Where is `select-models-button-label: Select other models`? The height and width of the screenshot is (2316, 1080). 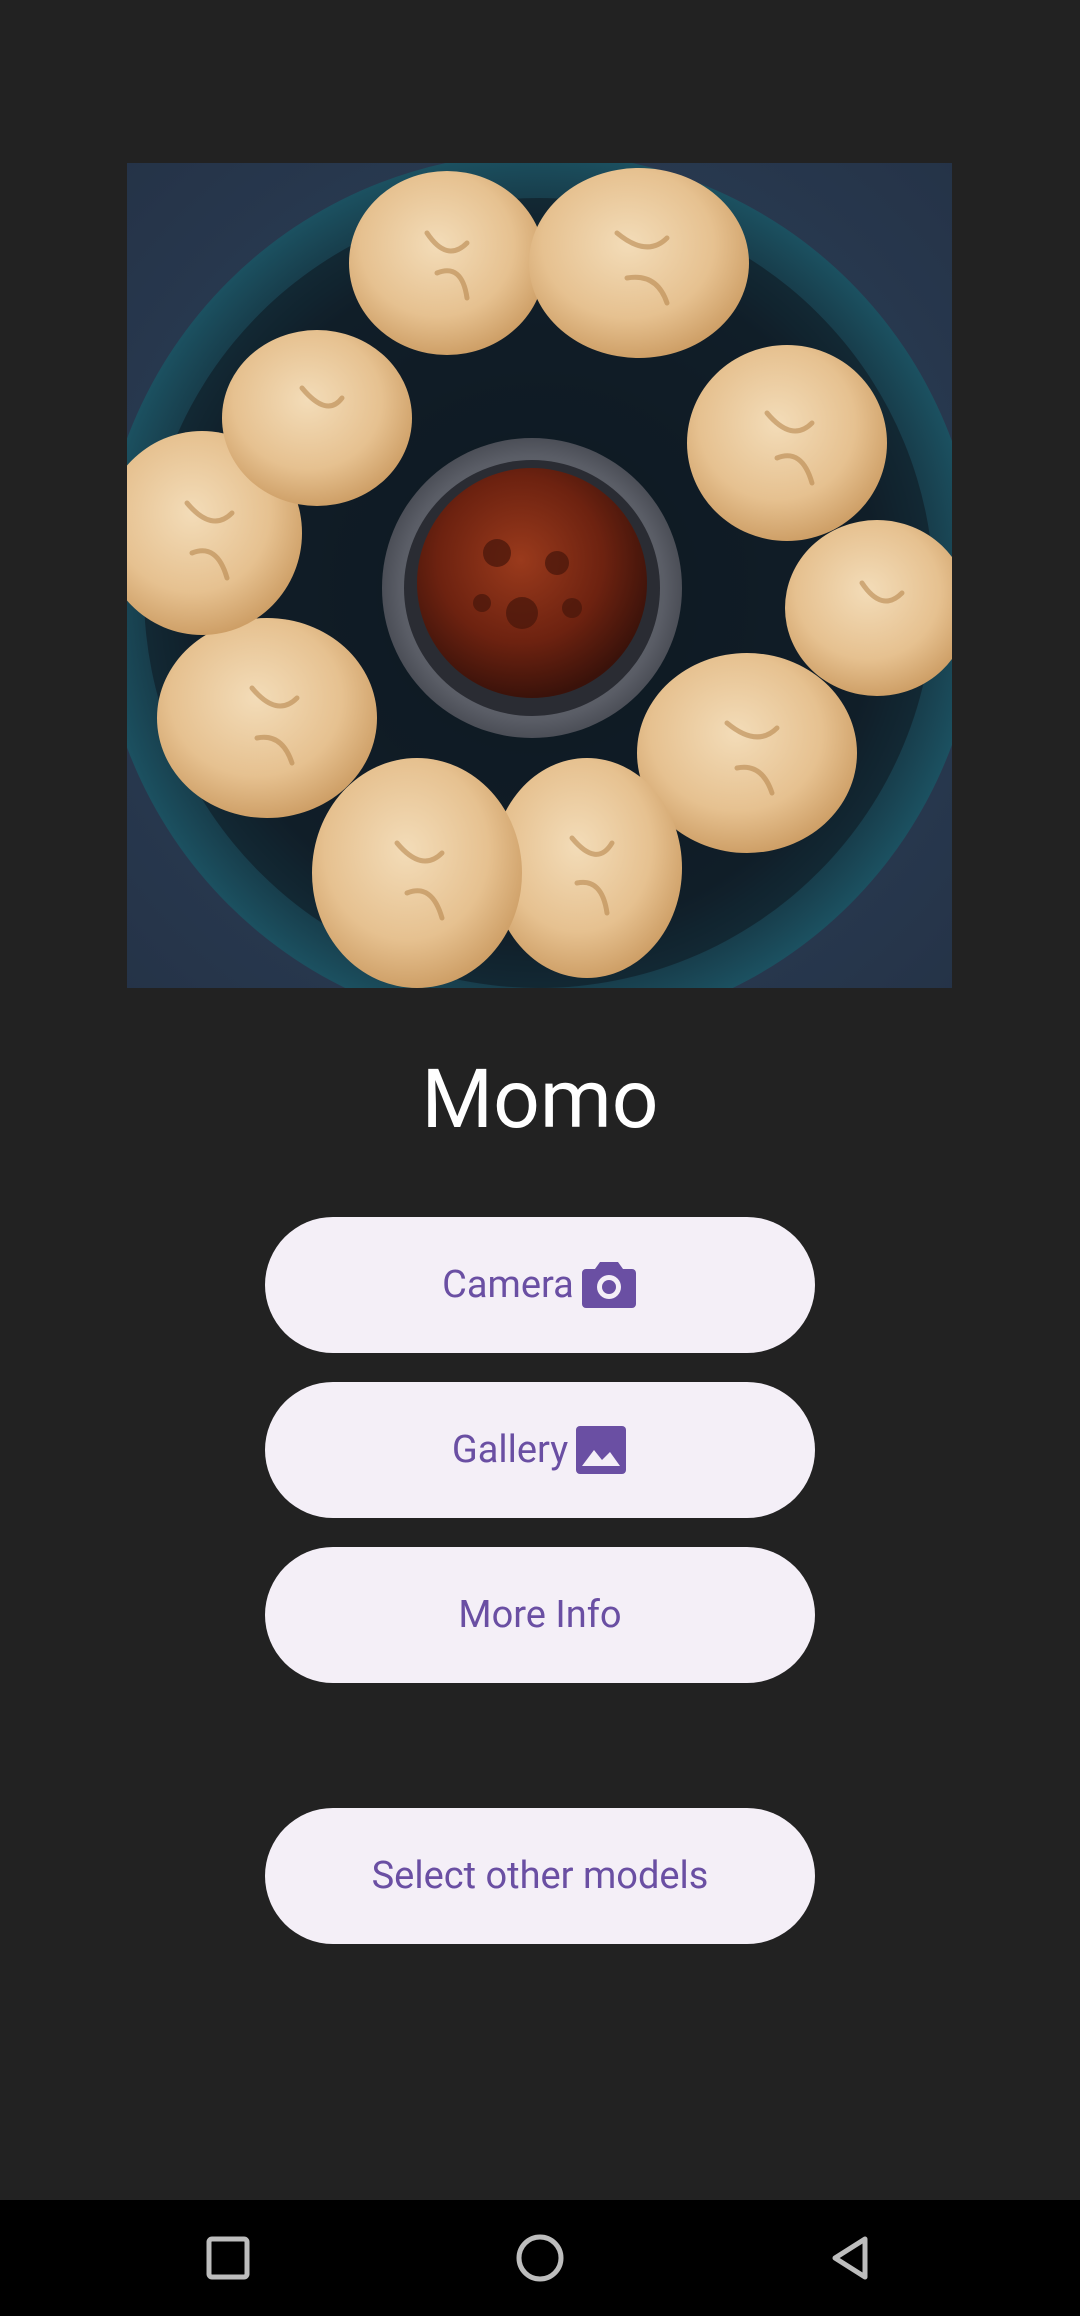 select-models-button-label: Select other models is located at coordinates (540, 1876).